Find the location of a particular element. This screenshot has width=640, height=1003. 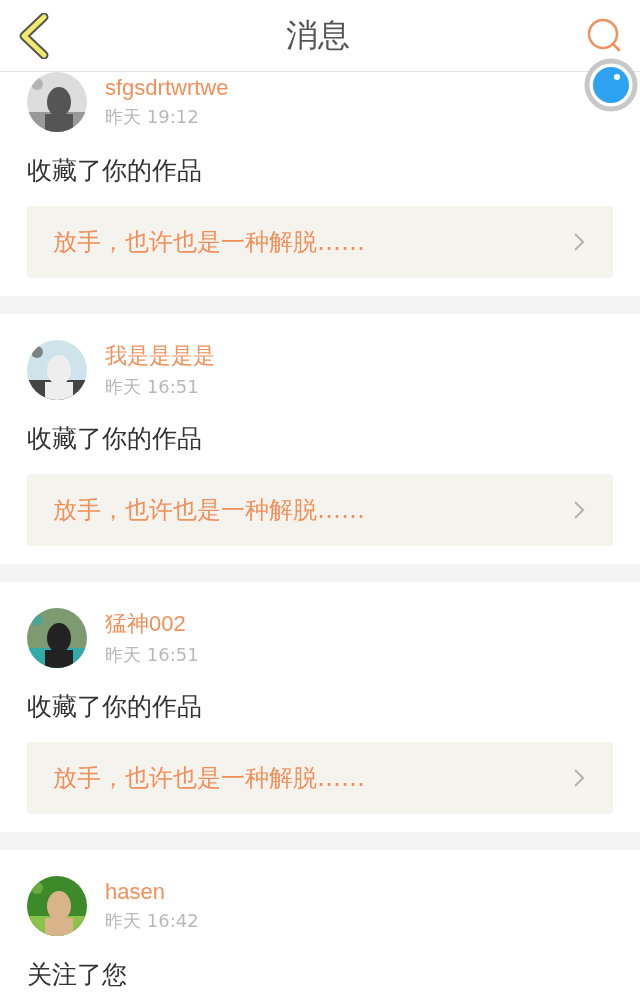

user-name: hasen is located at coordinates (152, 892).